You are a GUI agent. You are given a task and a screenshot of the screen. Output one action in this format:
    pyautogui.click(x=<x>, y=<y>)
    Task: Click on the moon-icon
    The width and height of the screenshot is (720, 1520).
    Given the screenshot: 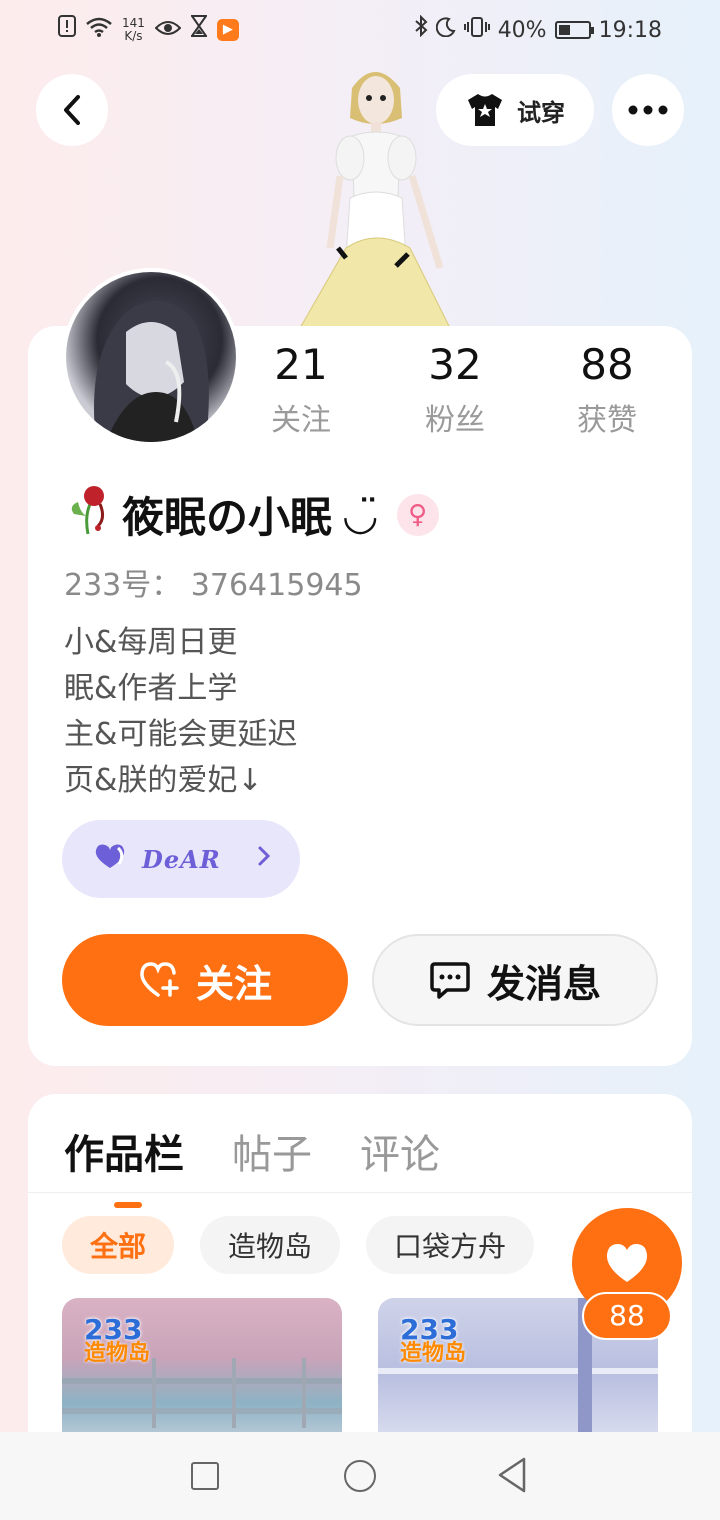 What is the action you would take?
    pyautogui.click(x=445, y=30)
    